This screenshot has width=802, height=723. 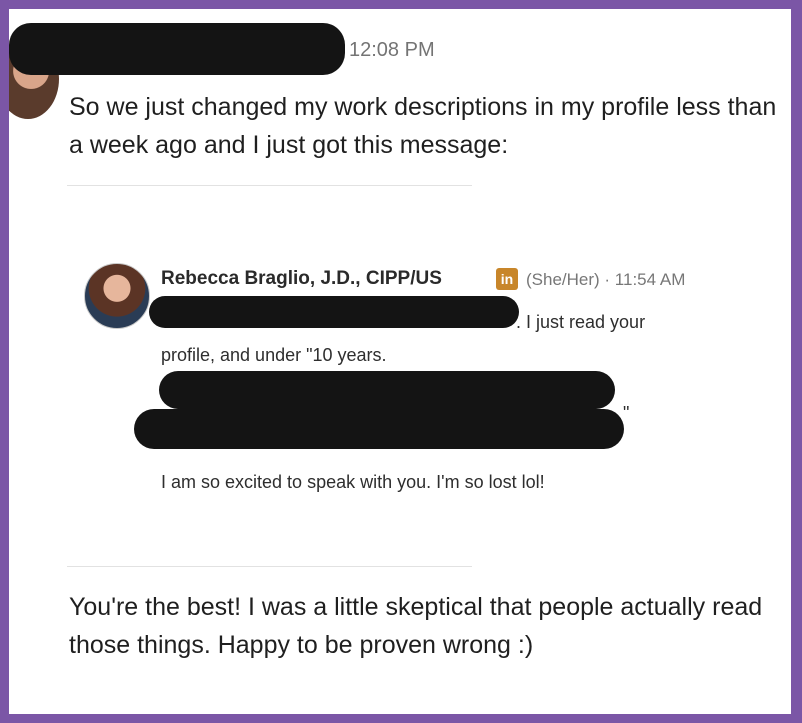 What do you see at coordinates (626, 413) in the screenshot?
I see `embedded-text-line4-tail: "` at bounding box center [626, 413].